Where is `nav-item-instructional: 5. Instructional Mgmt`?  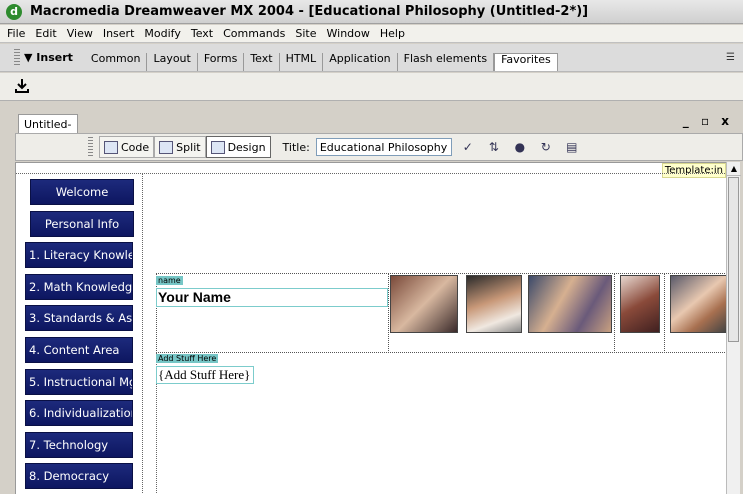 nav-item-instructional: 5. Instructional Mgmt is located at coordinates (79, 381).